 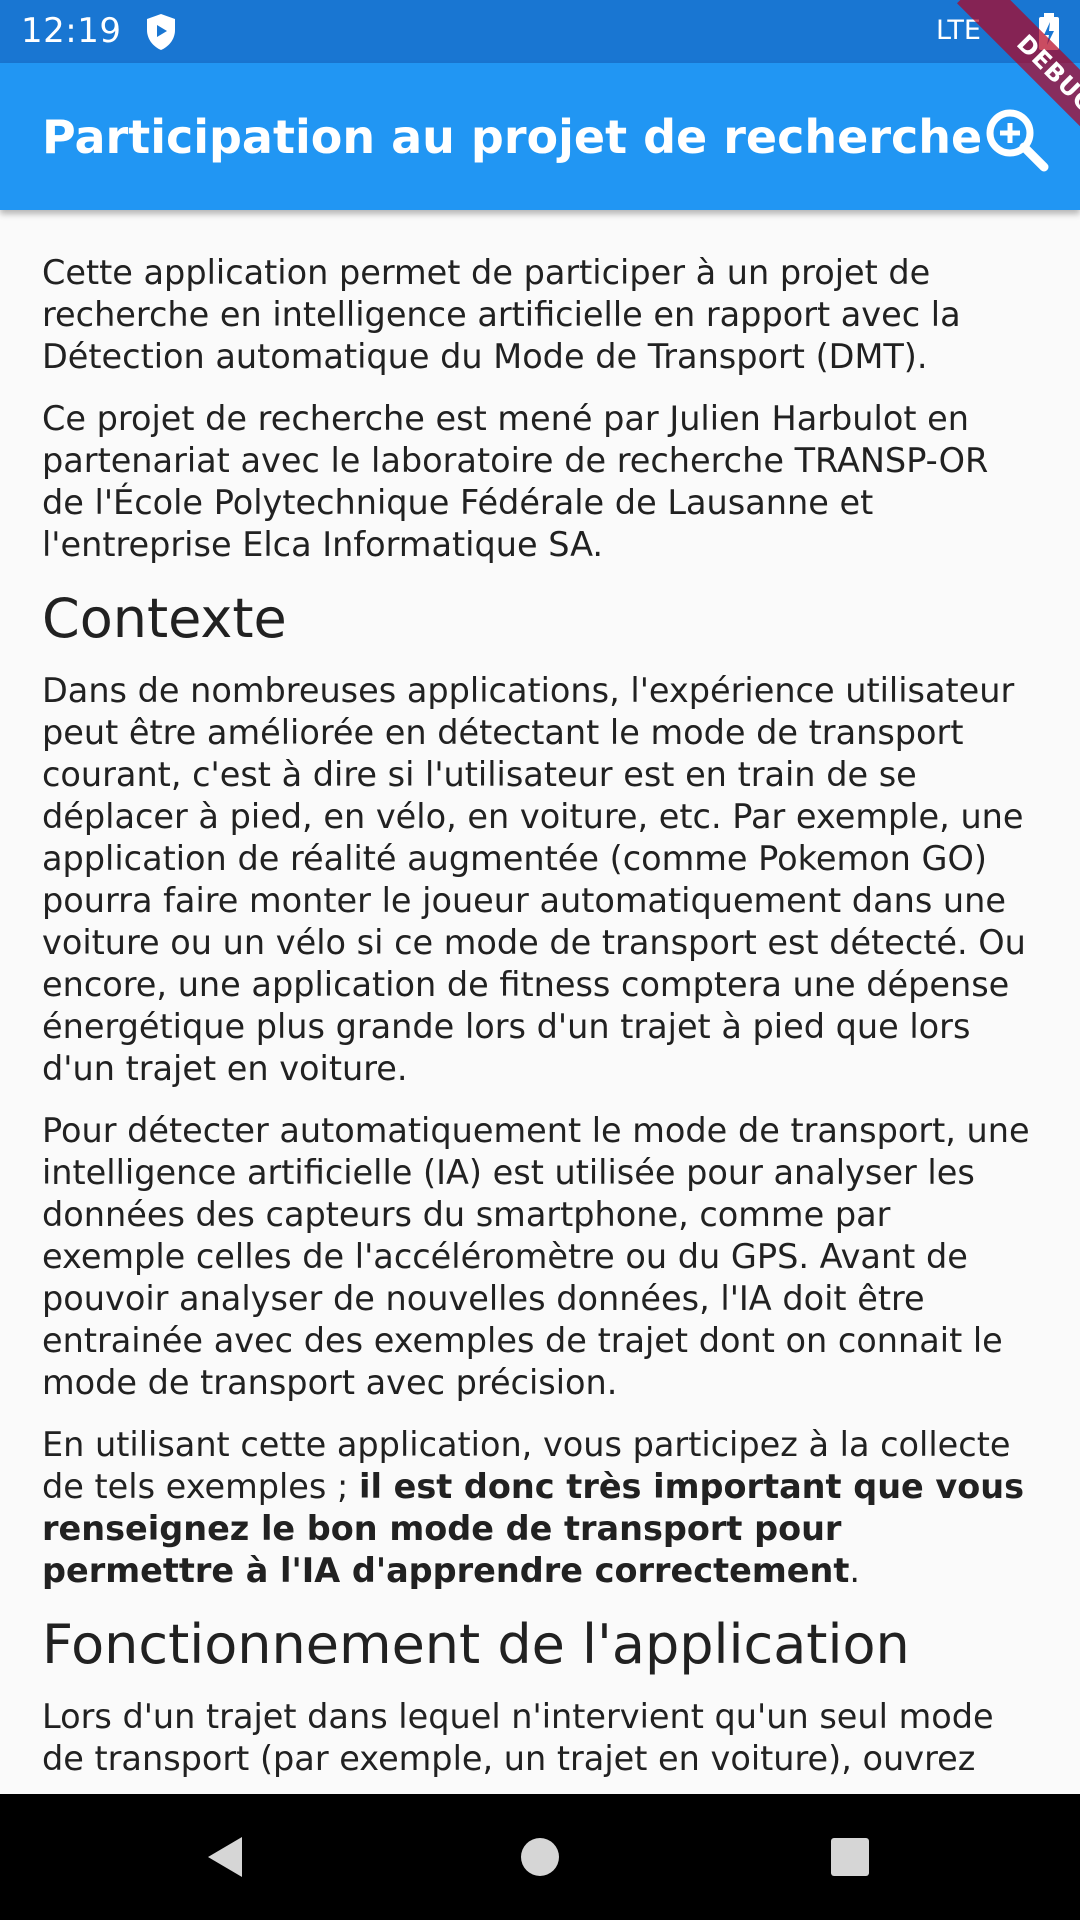 I want to click on status-time: 12:19, so click(x=71, y=31).